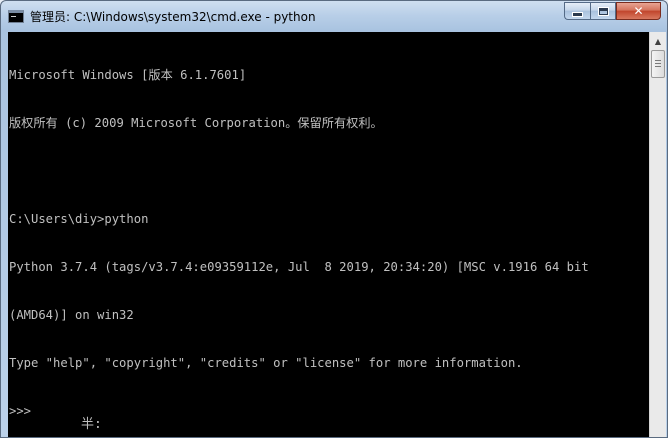 This screenshot has height=438, width=668. Describe the element at coordinates (657, 234) in the screenshot. I see `vertical-scrollbar: ▲` at that location.